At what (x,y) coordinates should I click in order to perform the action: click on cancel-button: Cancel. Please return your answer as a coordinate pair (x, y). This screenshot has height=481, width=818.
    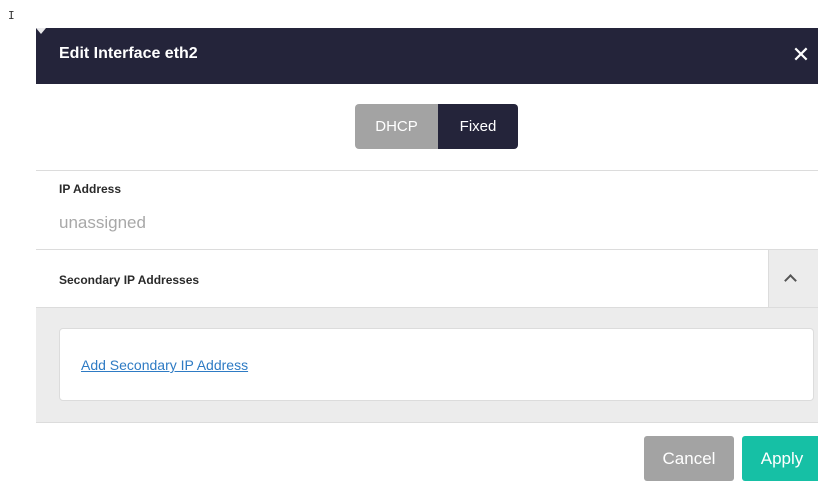
    Looking at the image, I should click on (689, 458).